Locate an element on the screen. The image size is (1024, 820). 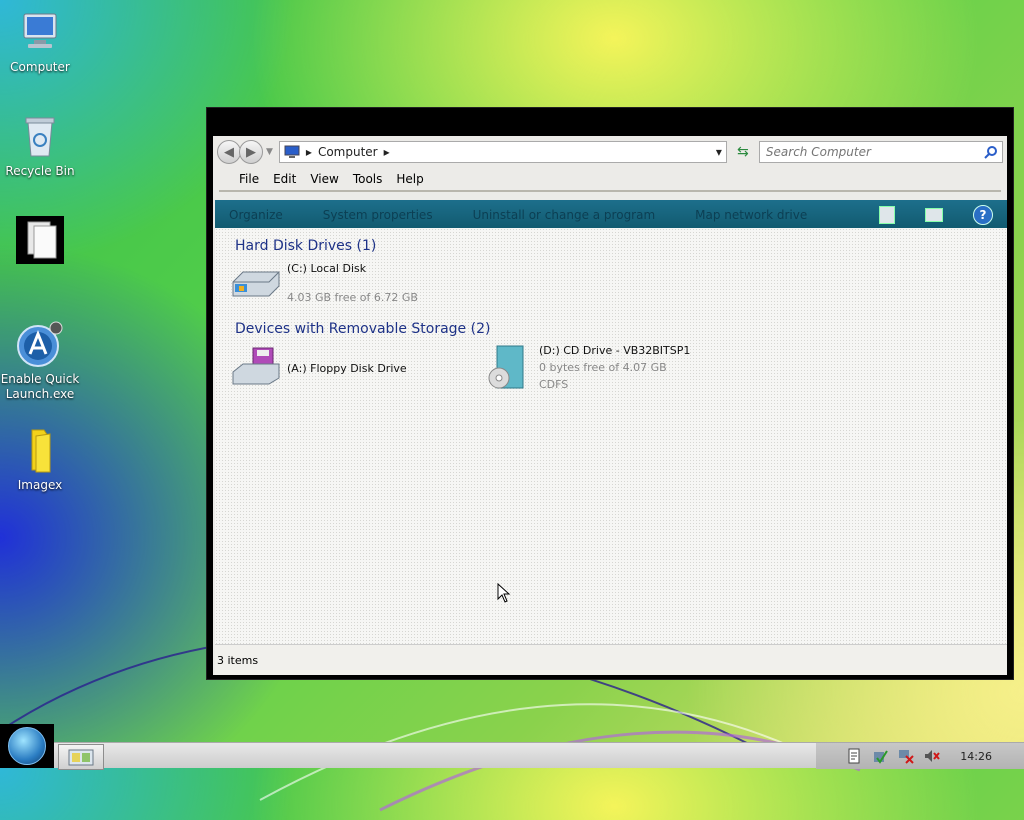
desktop-icon-quick-launch: Enable Quick Launch.exe is located at coordinates (40, 361).